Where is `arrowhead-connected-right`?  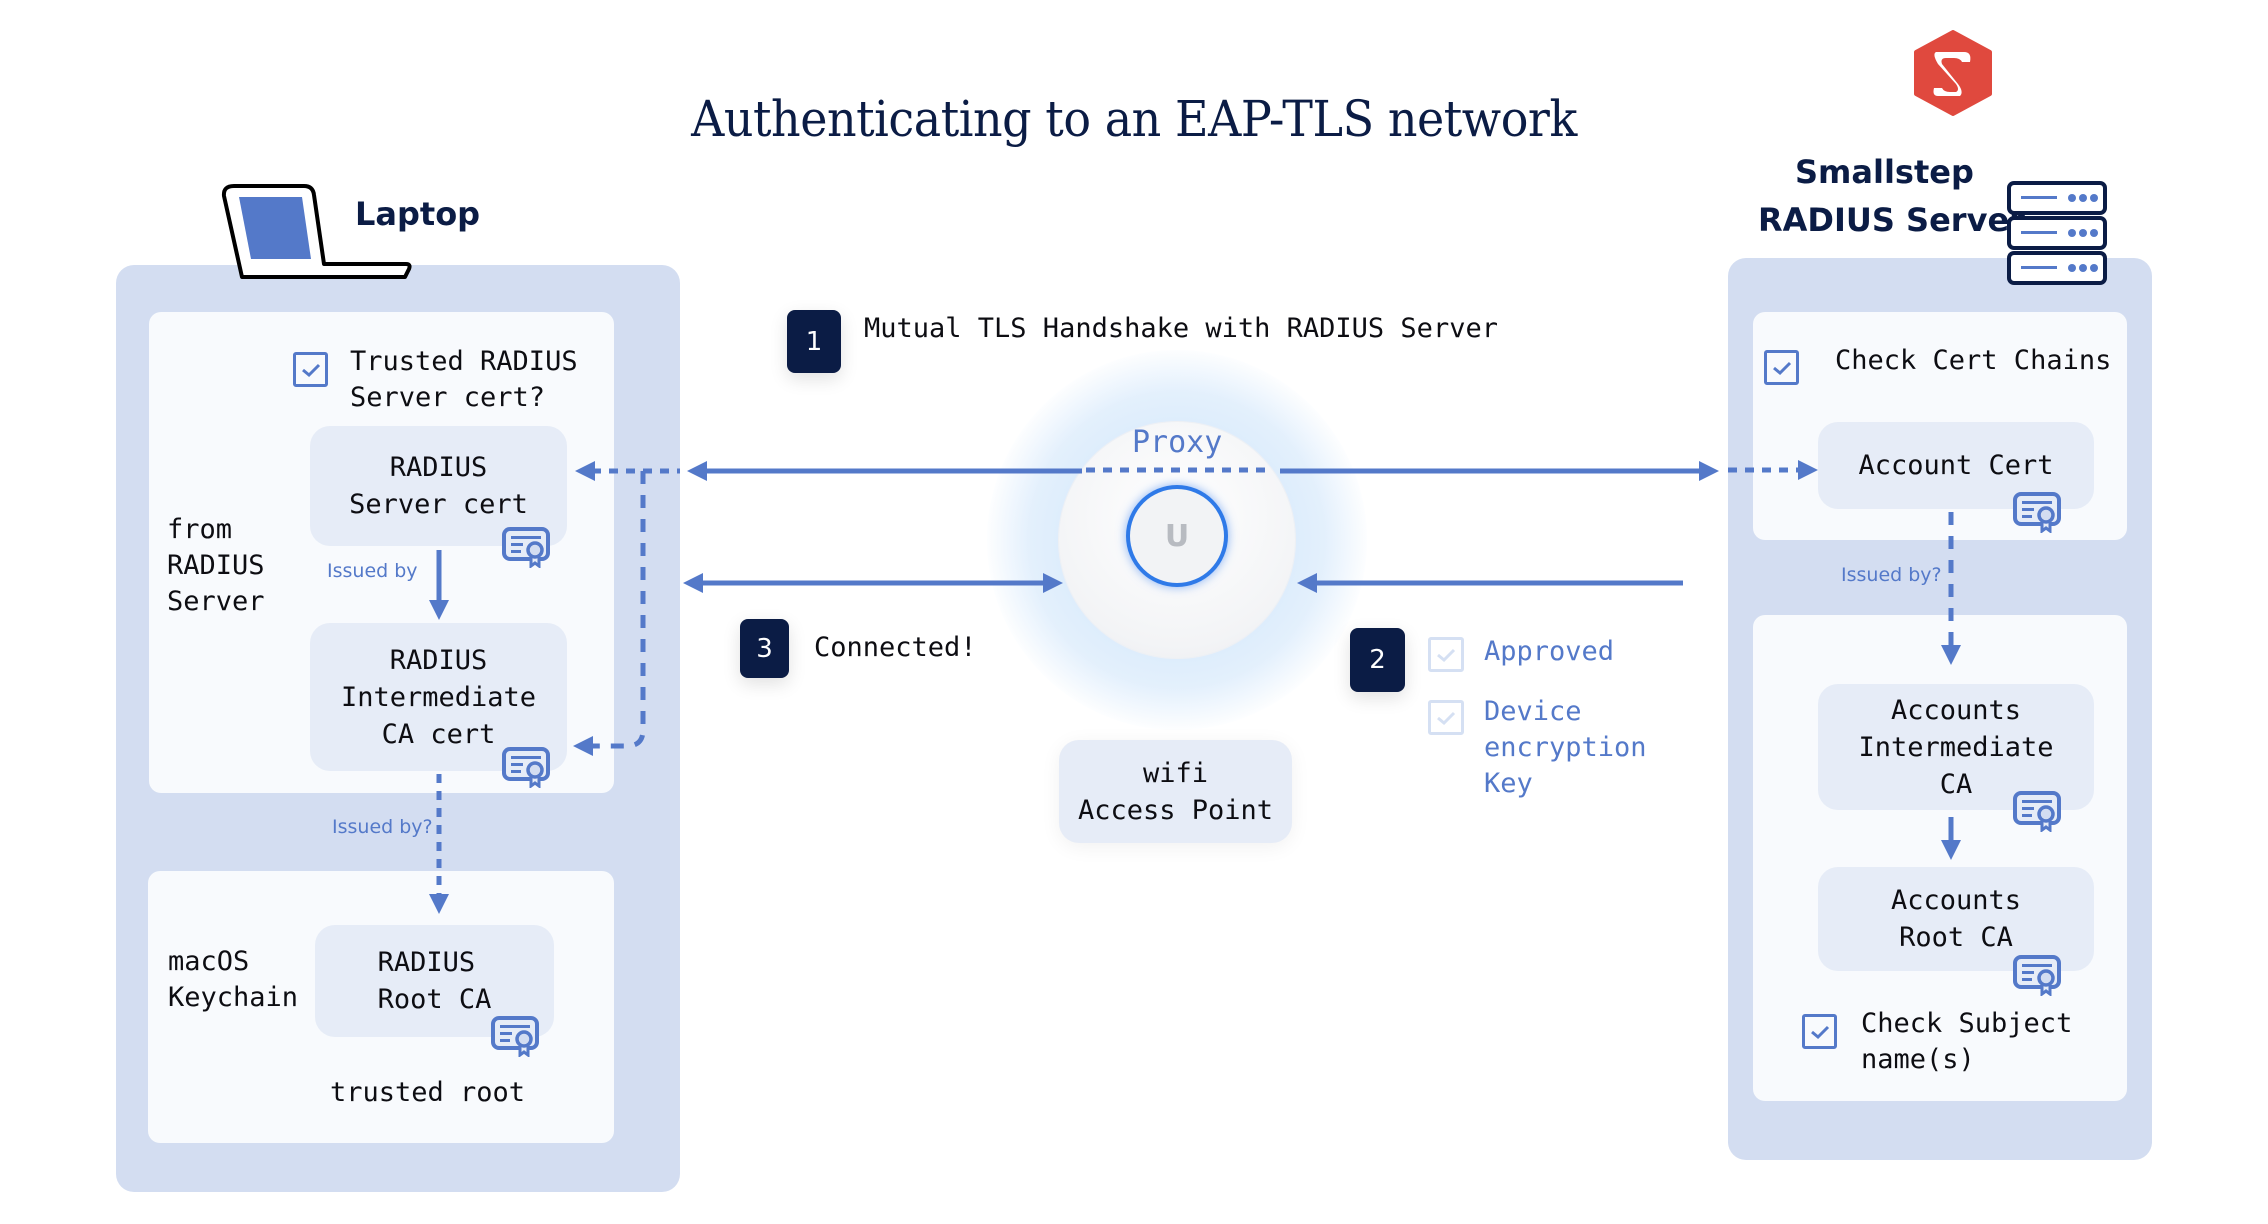
arrowhead-connected-right is located at coordinates (1053, 583).